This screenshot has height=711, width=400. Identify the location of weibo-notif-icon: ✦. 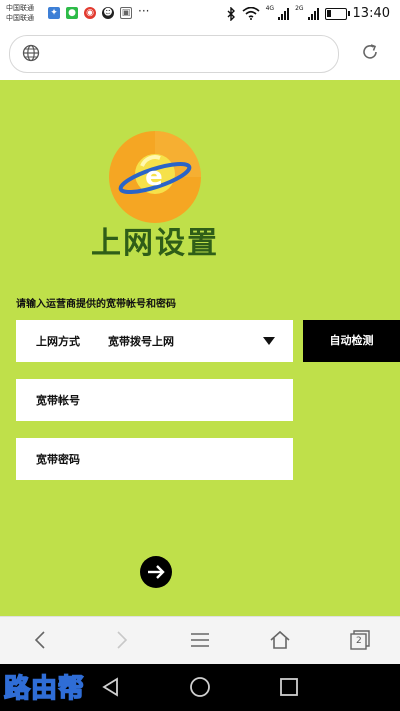
(54, 13).